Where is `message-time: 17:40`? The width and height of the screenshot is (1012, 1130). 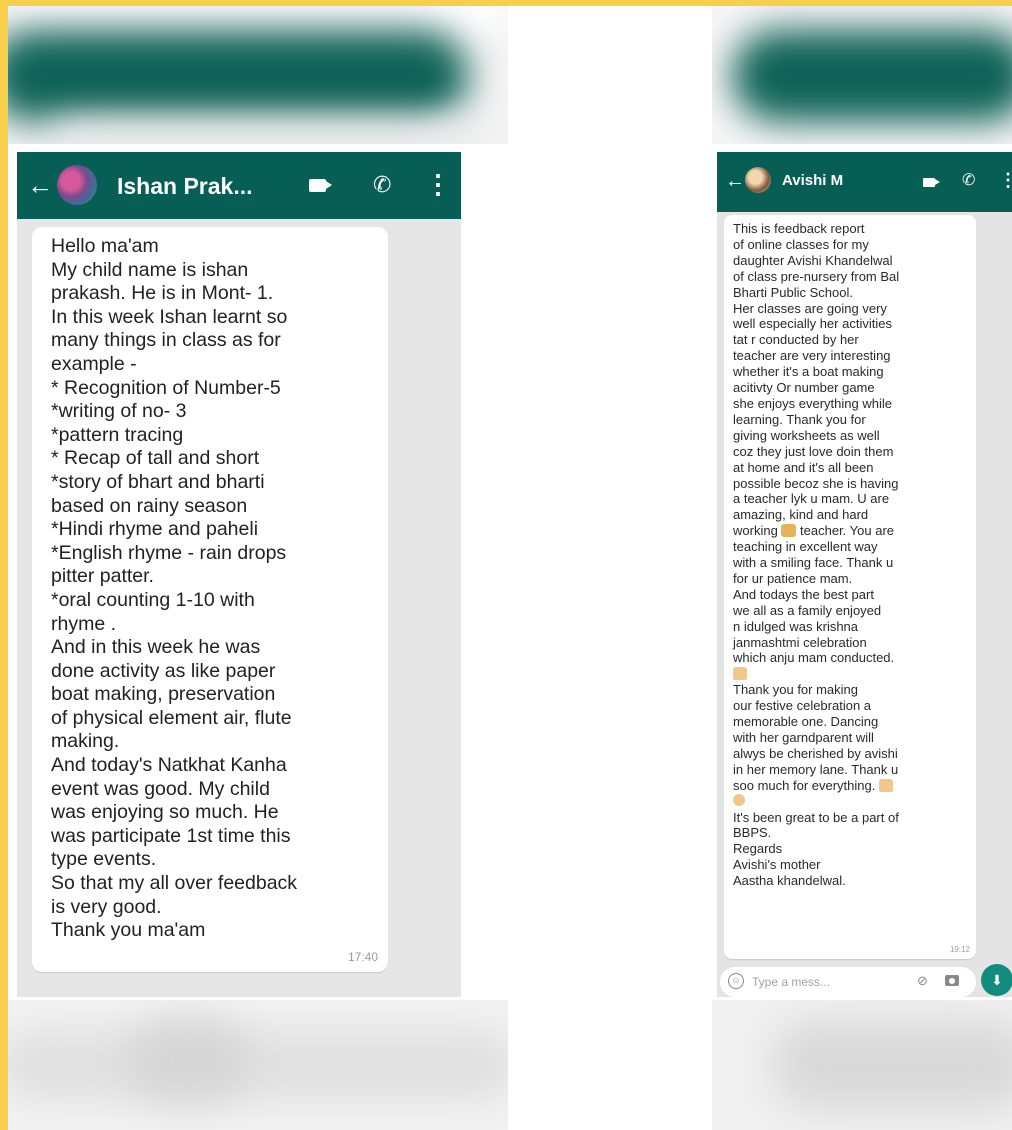 message-time: 17:40 is located at coordinates (362, 957).